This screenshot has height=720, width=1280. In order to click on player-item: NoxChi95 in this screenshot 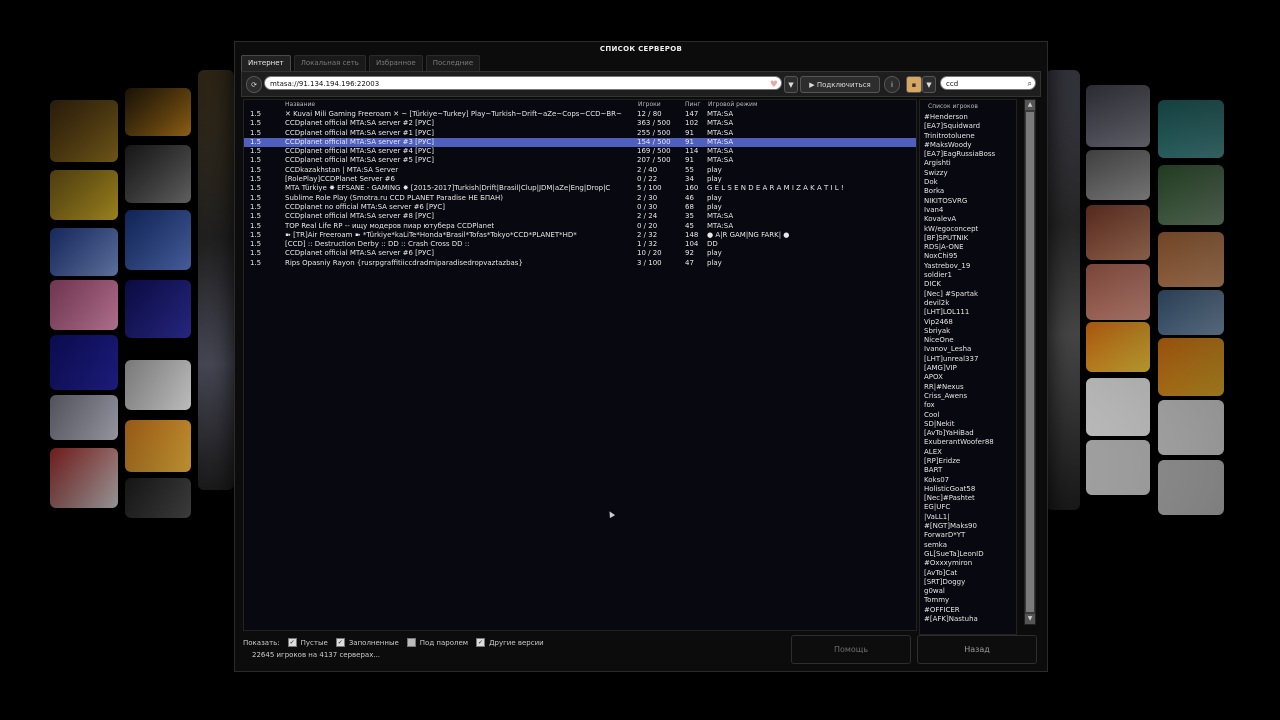, I will do `click(968, 256)`.